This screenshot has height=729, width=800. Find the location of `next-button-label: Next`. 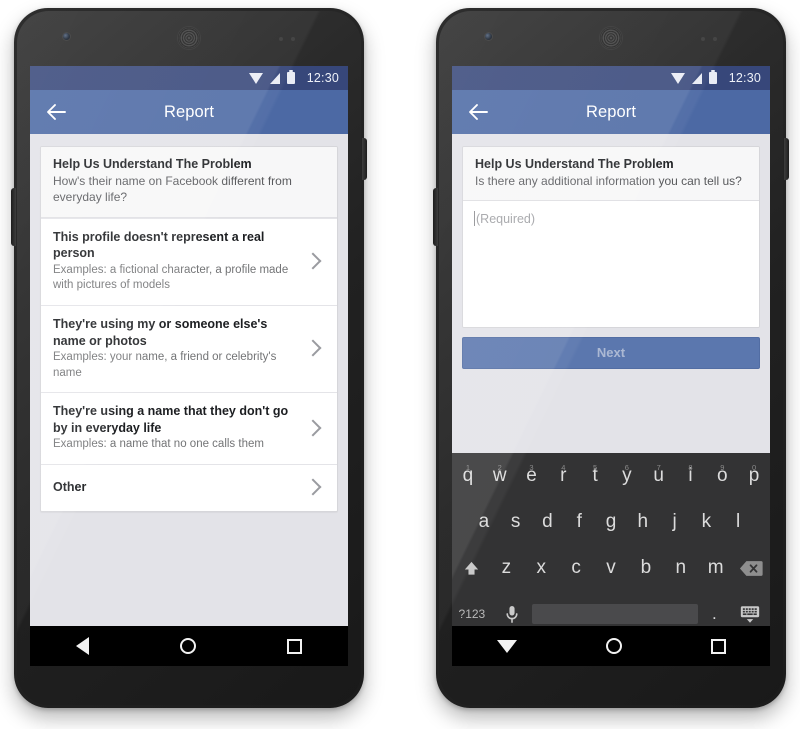

next-button-label: Next is located at coordinates (611, 353).